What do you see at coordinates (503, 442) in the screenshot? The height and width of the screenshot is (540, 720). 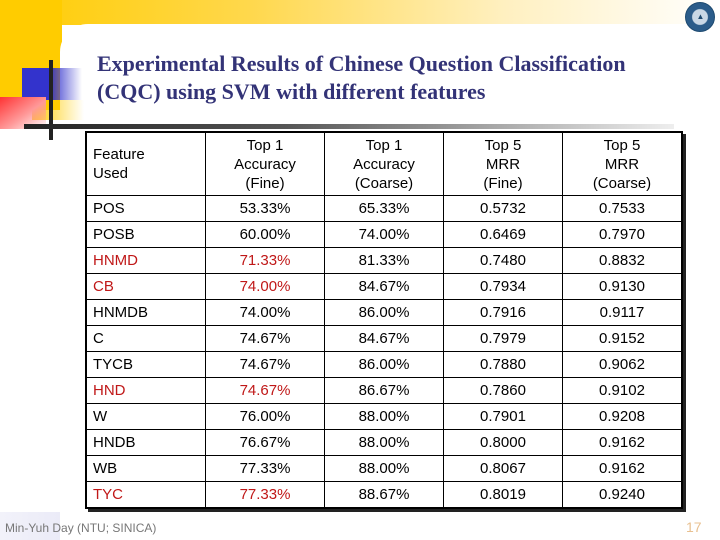 I see `cell-top5-fine: 0.8000` at bounding box center [503, 442].